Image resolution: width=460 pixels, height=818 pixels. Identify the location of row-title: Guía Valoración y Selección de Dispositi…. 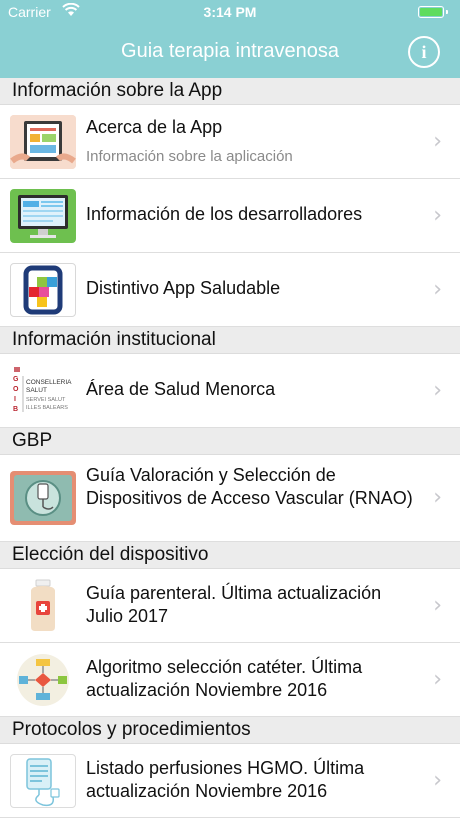
(249, 486).